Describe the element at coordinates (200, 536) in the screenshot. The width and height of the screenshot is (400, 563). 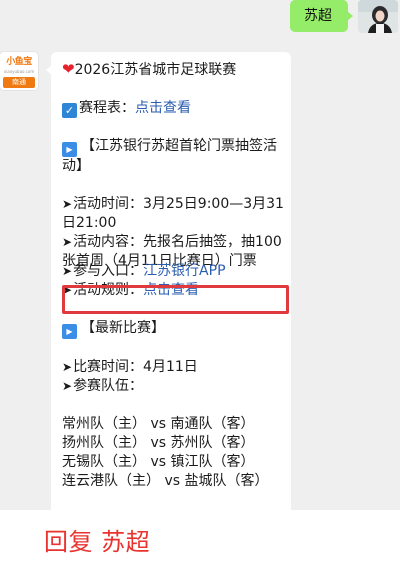
I see `reply-hint-bar: 回复 苏超` at that location.